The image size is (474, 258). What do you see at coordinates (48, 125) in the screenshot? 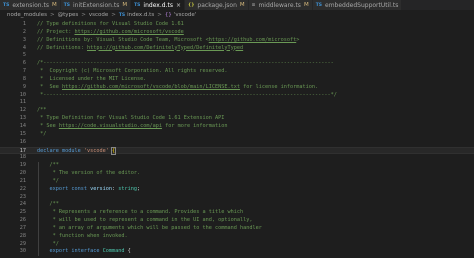
I see `code-token: * See` at bounding box center [48, 125].